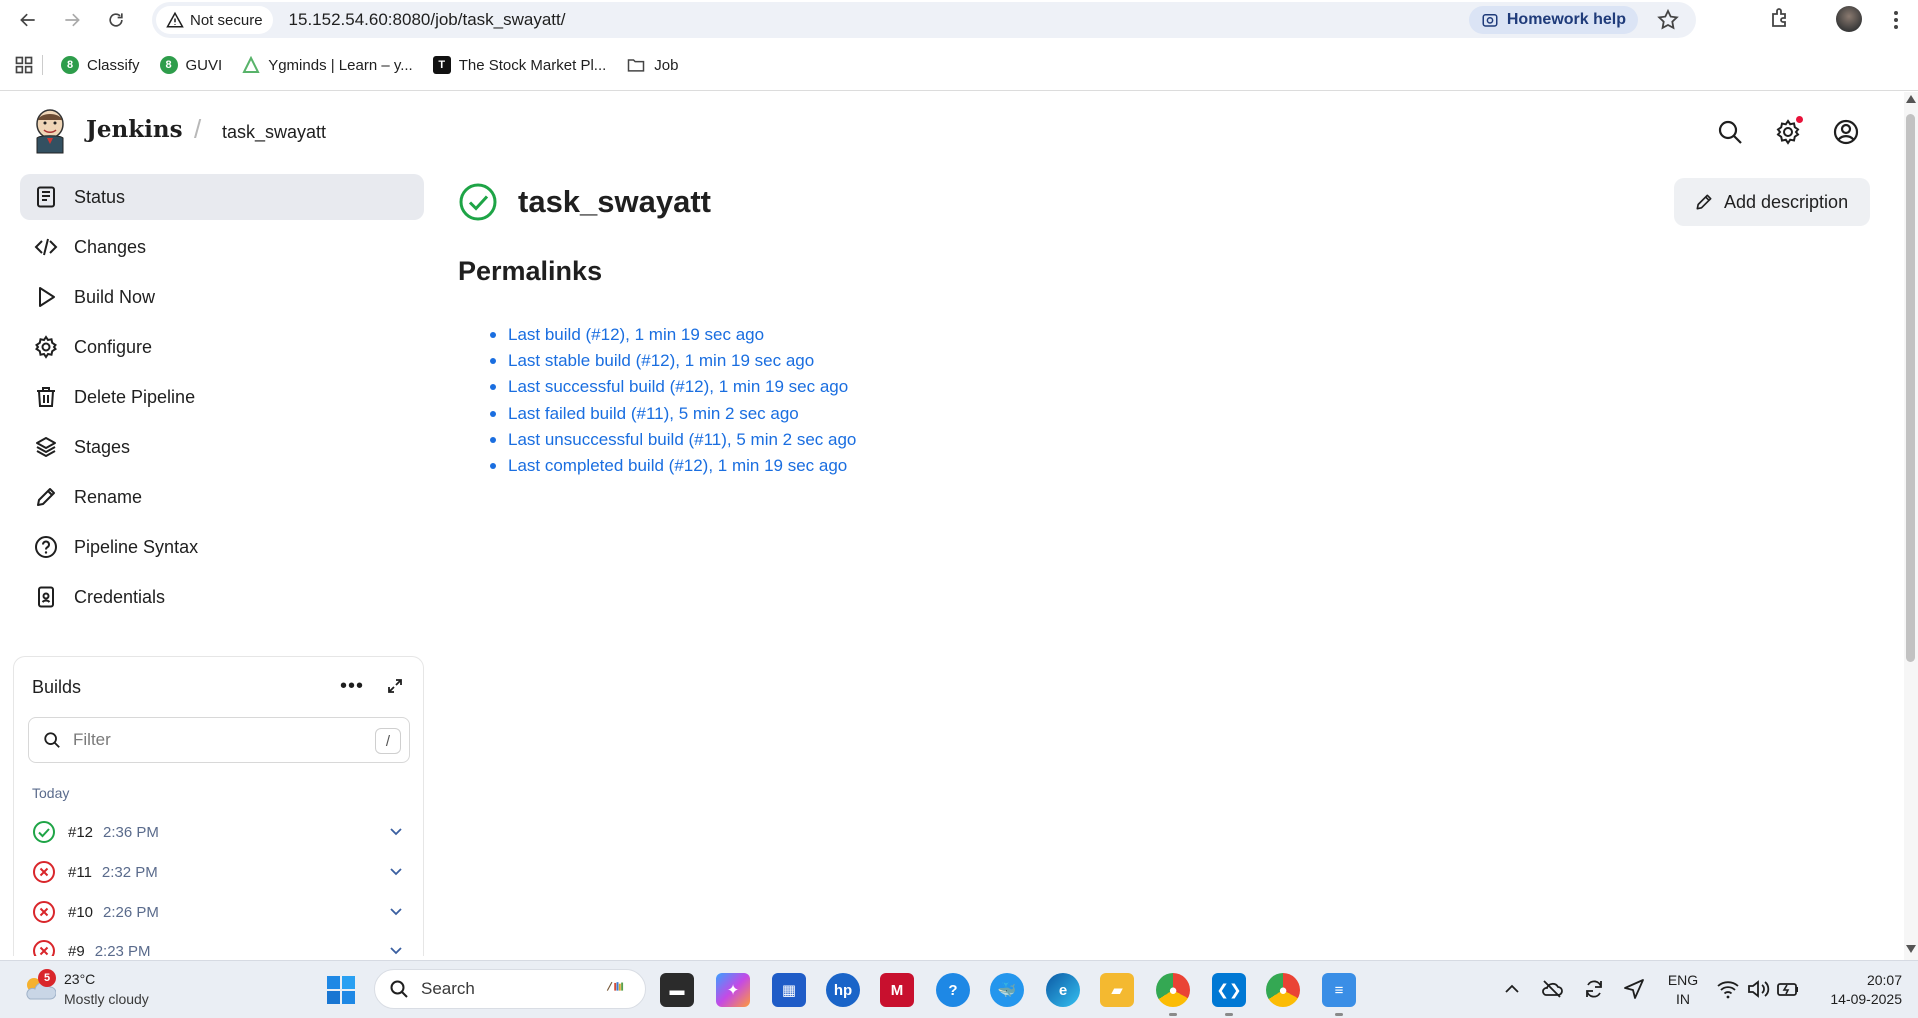 This screenshot has height=1018, width=1918. Describe the element at coordinates (1683, 990) in the screenshot. I see `input-language-indicator: ENG IN` at that location.